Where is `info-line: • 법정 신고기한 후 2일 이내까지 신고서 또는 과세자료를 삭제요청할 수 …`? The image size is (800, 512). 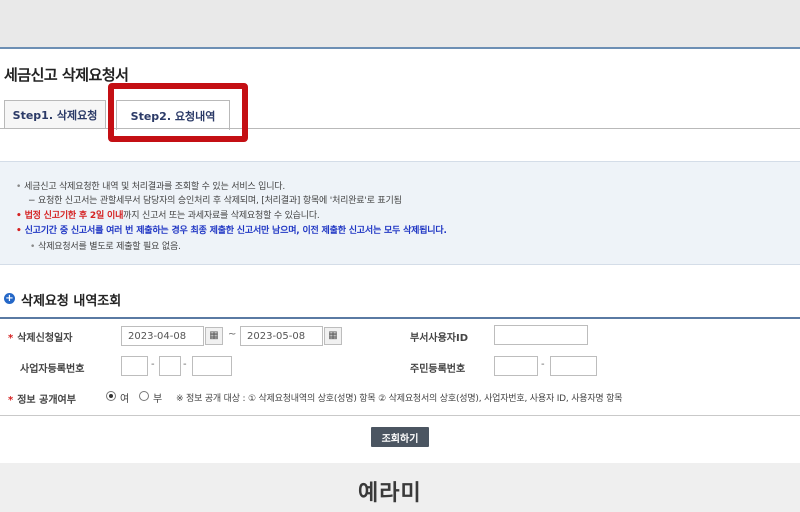
info-line: • 법정 신고기한 후 2일 이내까지 신고서 또는 과세자료를 삭제요청할 수 … is located at coordinates (168, 216).